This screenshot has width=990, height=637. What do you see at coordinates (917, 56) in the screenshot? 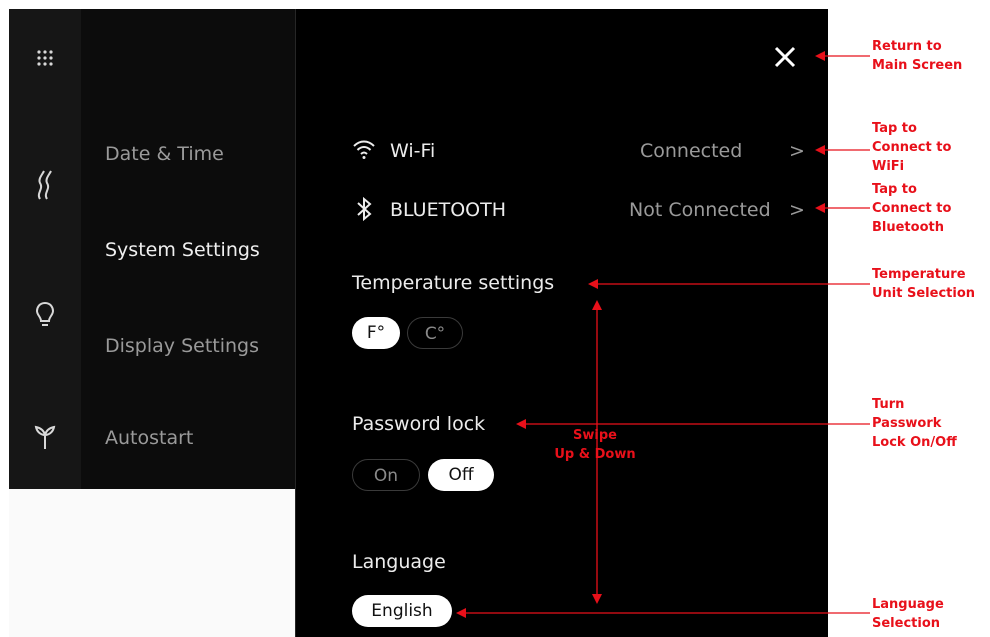
I see `annotation-close: Return to Main Screen` at bounding box center [917, 56].